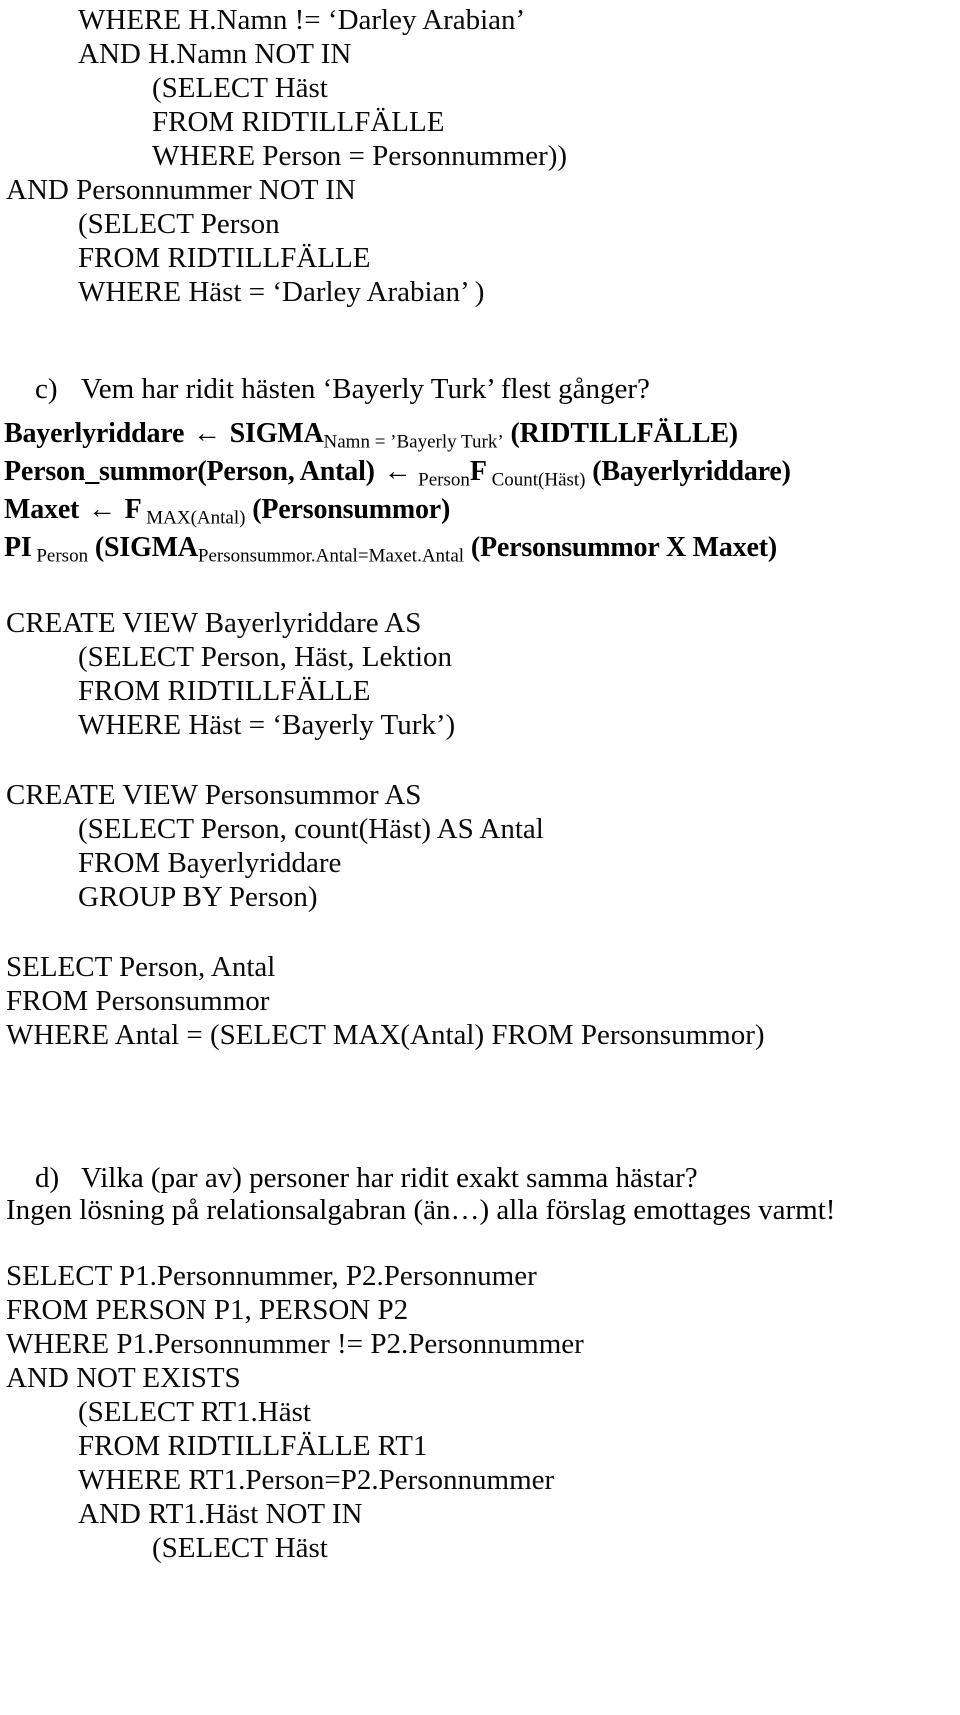  I want to click on sql-code-line: SELECT P1.Personnummer, P2.Personnumer, so click(271, 1276).